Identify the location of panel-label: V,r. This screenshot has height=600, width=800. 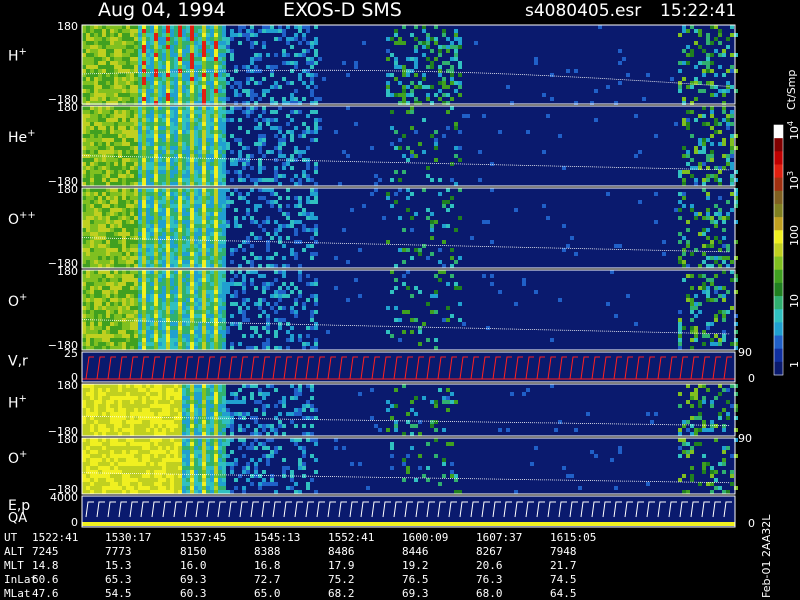
(18, 362).